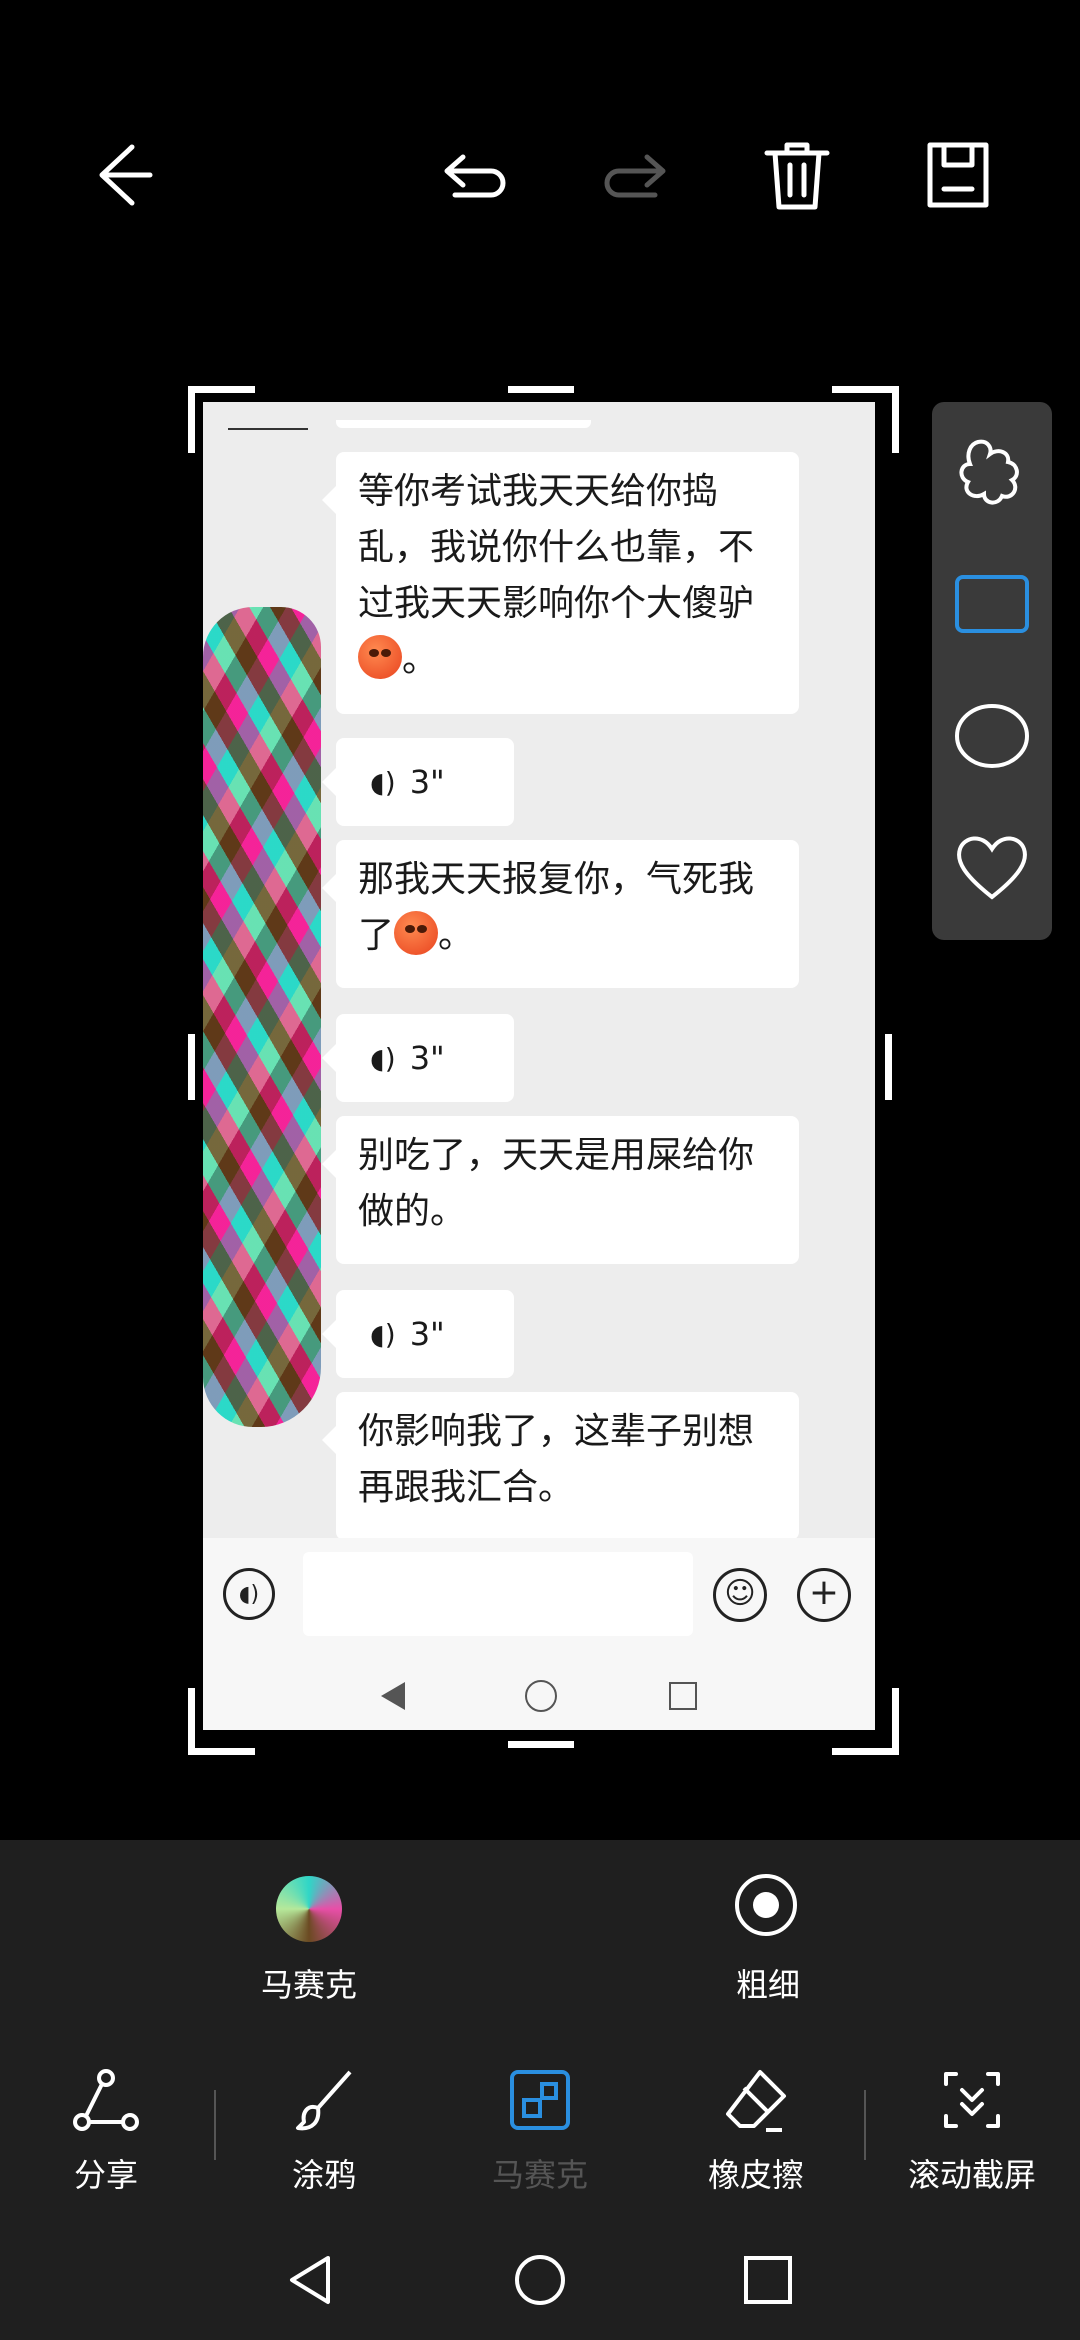 The image size is (1080, 2340). What do you see at coordinates (221, 419) in the screenshot?
I see `crop-handle-top-left` at bounding box center [221, 419].